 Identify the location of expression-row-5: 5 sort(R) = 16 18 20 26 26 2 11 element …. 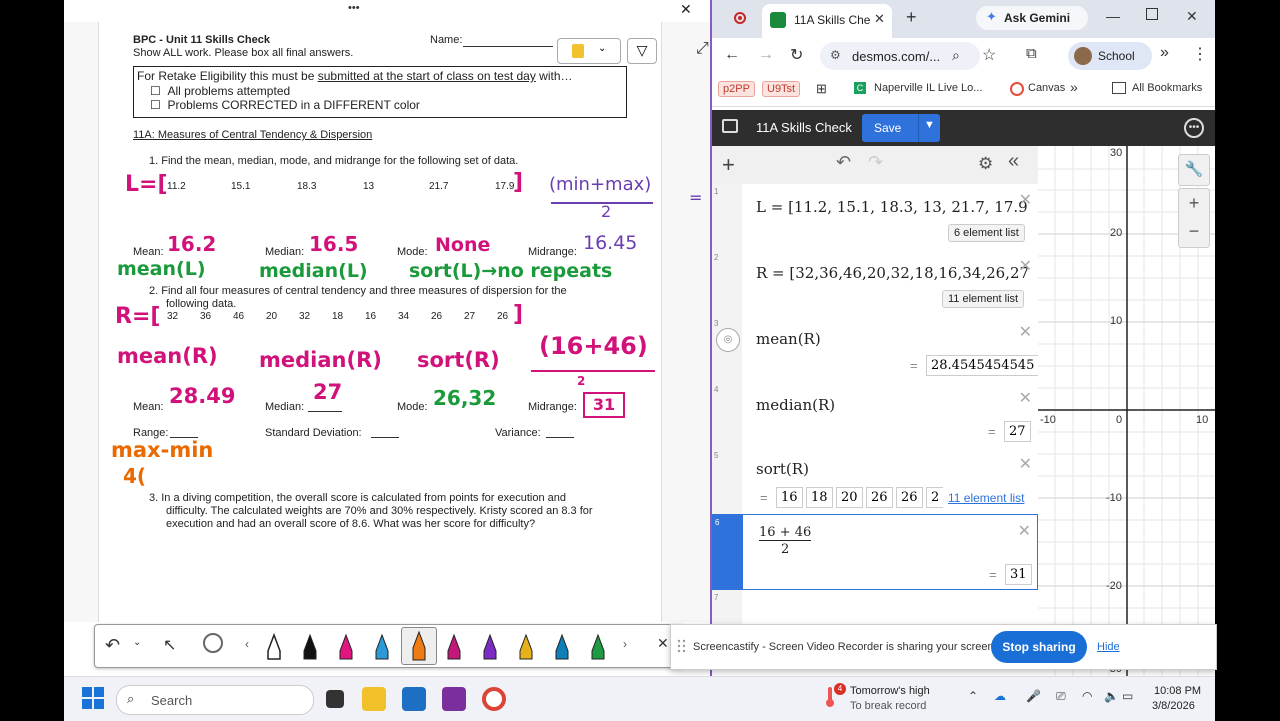
(875, 481).